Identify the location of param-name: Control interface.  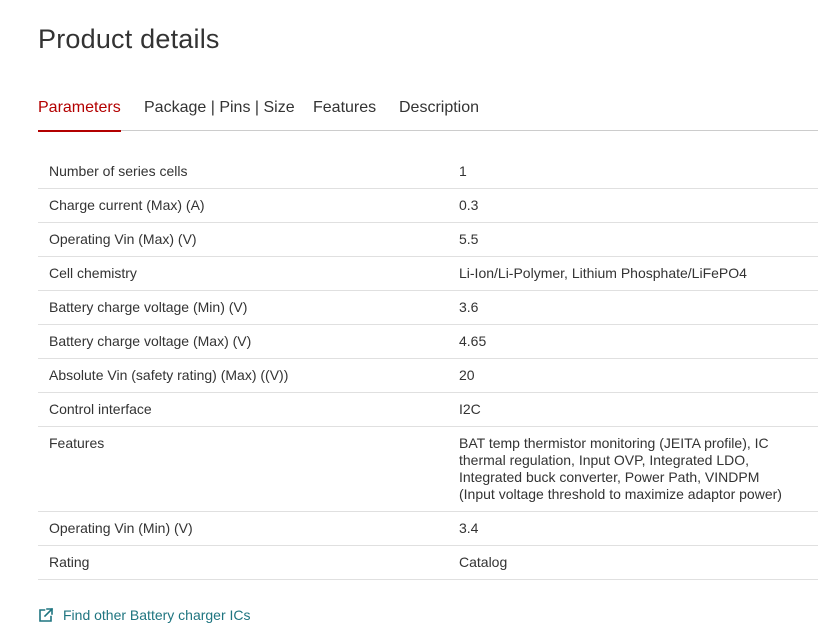
(100, 409).